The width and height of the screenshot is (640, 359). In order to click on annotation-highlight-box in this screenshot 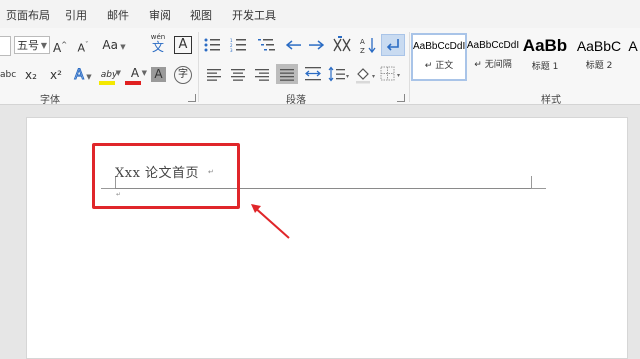, I will do `click(166, 176)`.